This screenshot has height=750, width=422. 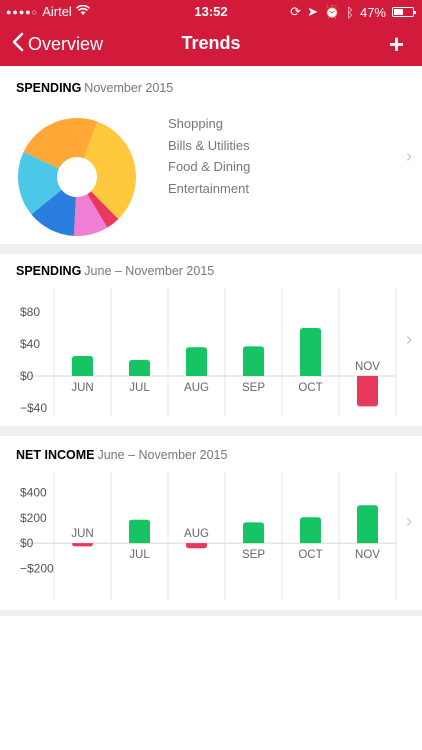 What do you see at coordinates (33, 408) in the screenshot?
I see `y-tick-label: −$40` at bounding box center [33, 408].